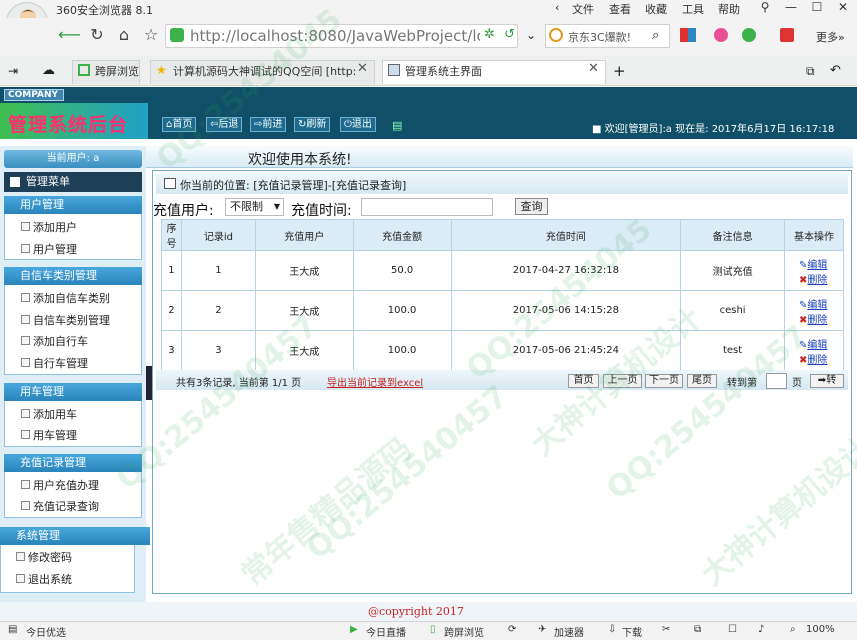 This screenshot has width=857, height=640. I want to click on cell-note: 测试充值, so click(733, 270).